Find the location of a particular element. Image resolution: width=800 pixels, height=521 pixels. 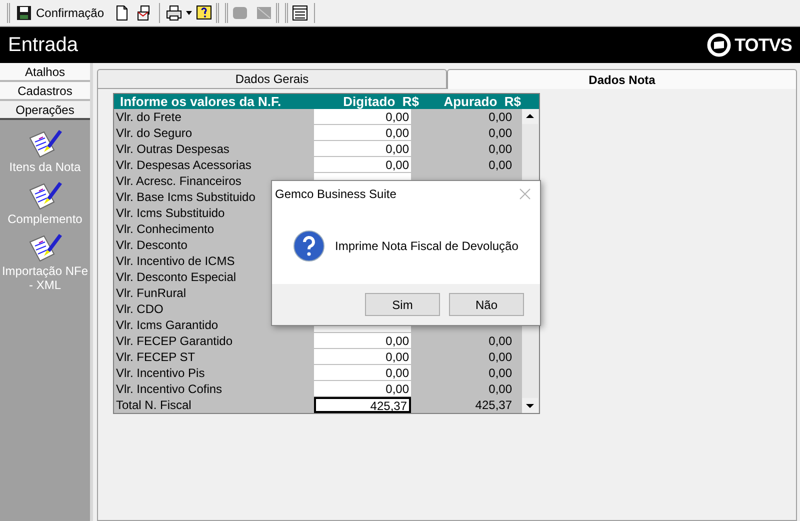

row-label: Vlr. Conhecimento is located at coordinates (165, 229).